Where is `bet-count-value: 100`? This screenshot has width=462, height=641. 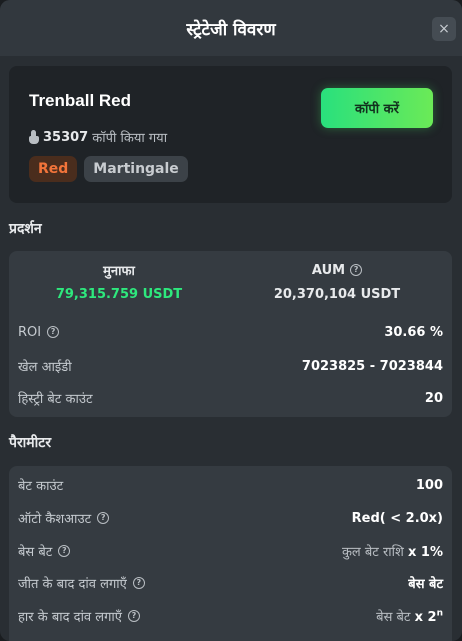 bet-count-value: 100 is located at coordinates (429, 485).